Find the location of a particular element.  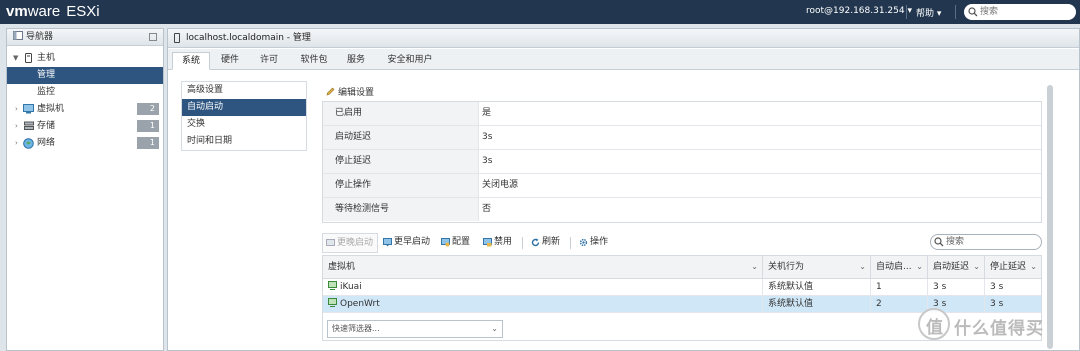

prop-key: 停止操作 is located at coordinates (401, 185).